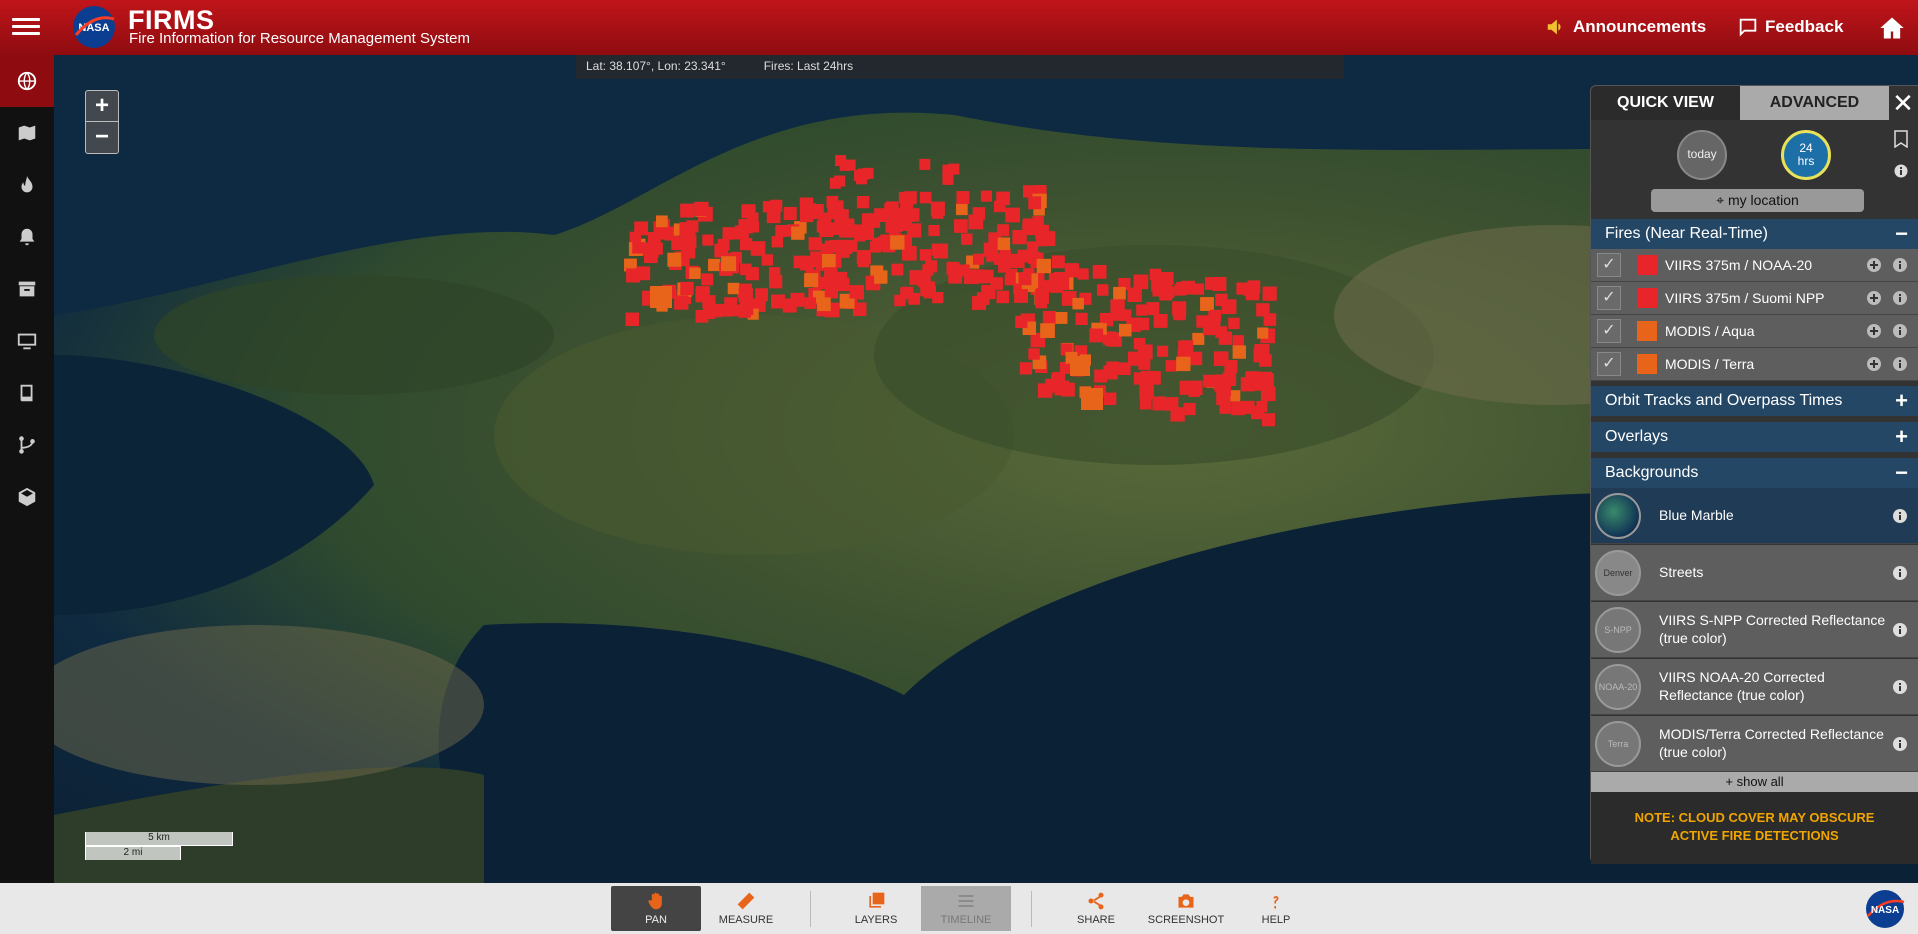  I want to click on layer-checkbox: ✓, so click(1609, 331).